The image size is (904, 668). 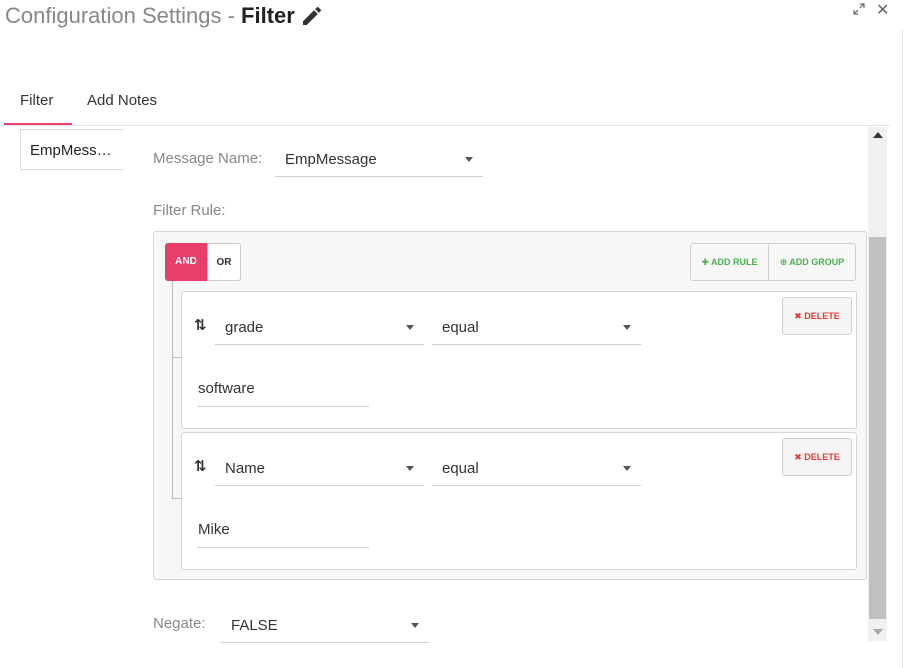 What do you see at coordinates (325, 625) in the screenshot?
I see `negate-select: FALSE` at bounding box center [325, 625].